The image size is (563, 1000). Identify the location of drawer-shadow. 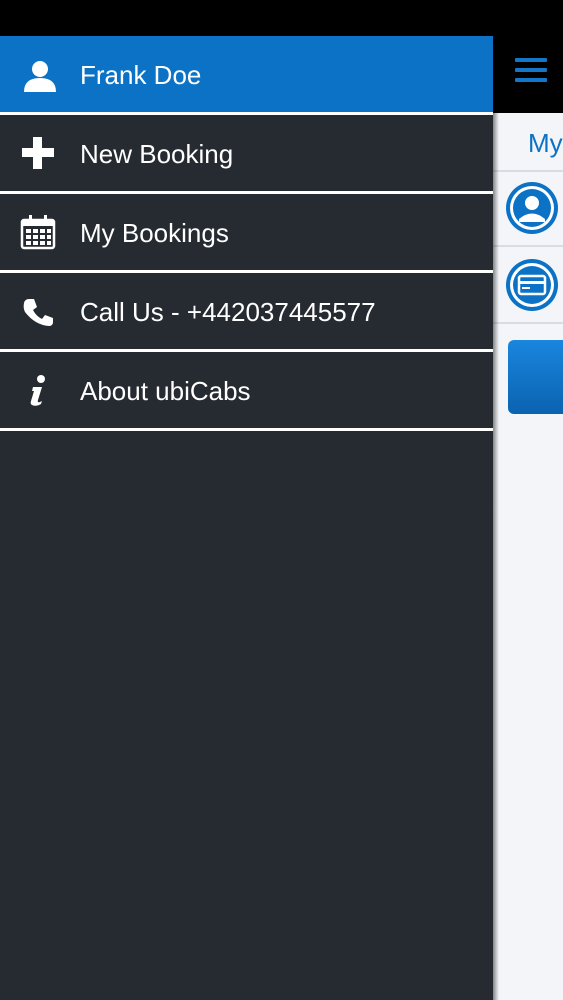
(496, 518).